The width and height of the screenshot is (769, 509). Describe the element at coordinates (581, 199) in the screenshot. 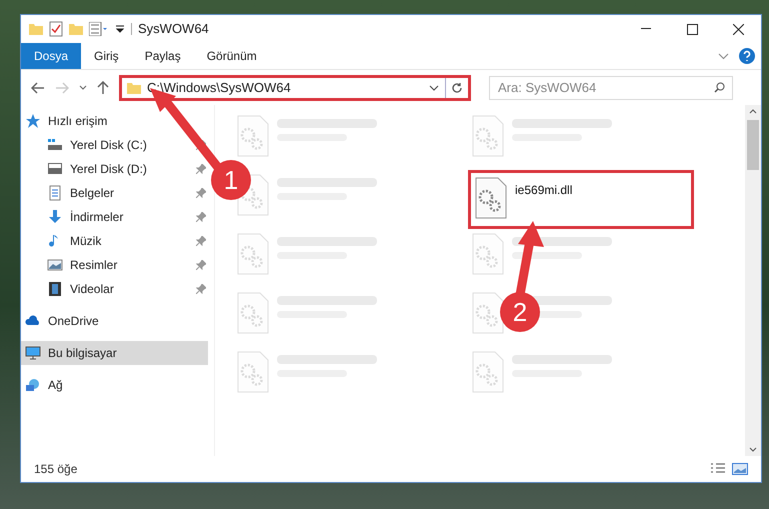

I see `highlighted-file-tile: ie569mi.dll` at that location.